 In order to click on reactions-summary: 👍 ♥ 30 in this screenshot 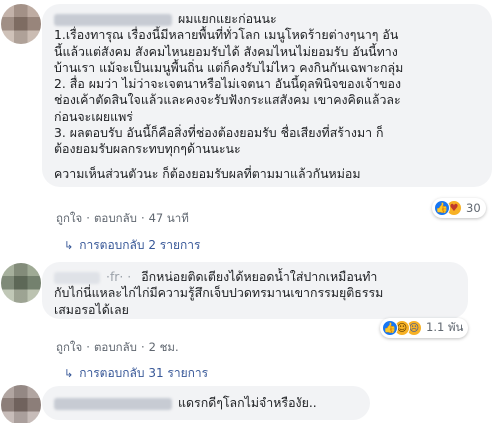, I will do `click(459, 208)`.